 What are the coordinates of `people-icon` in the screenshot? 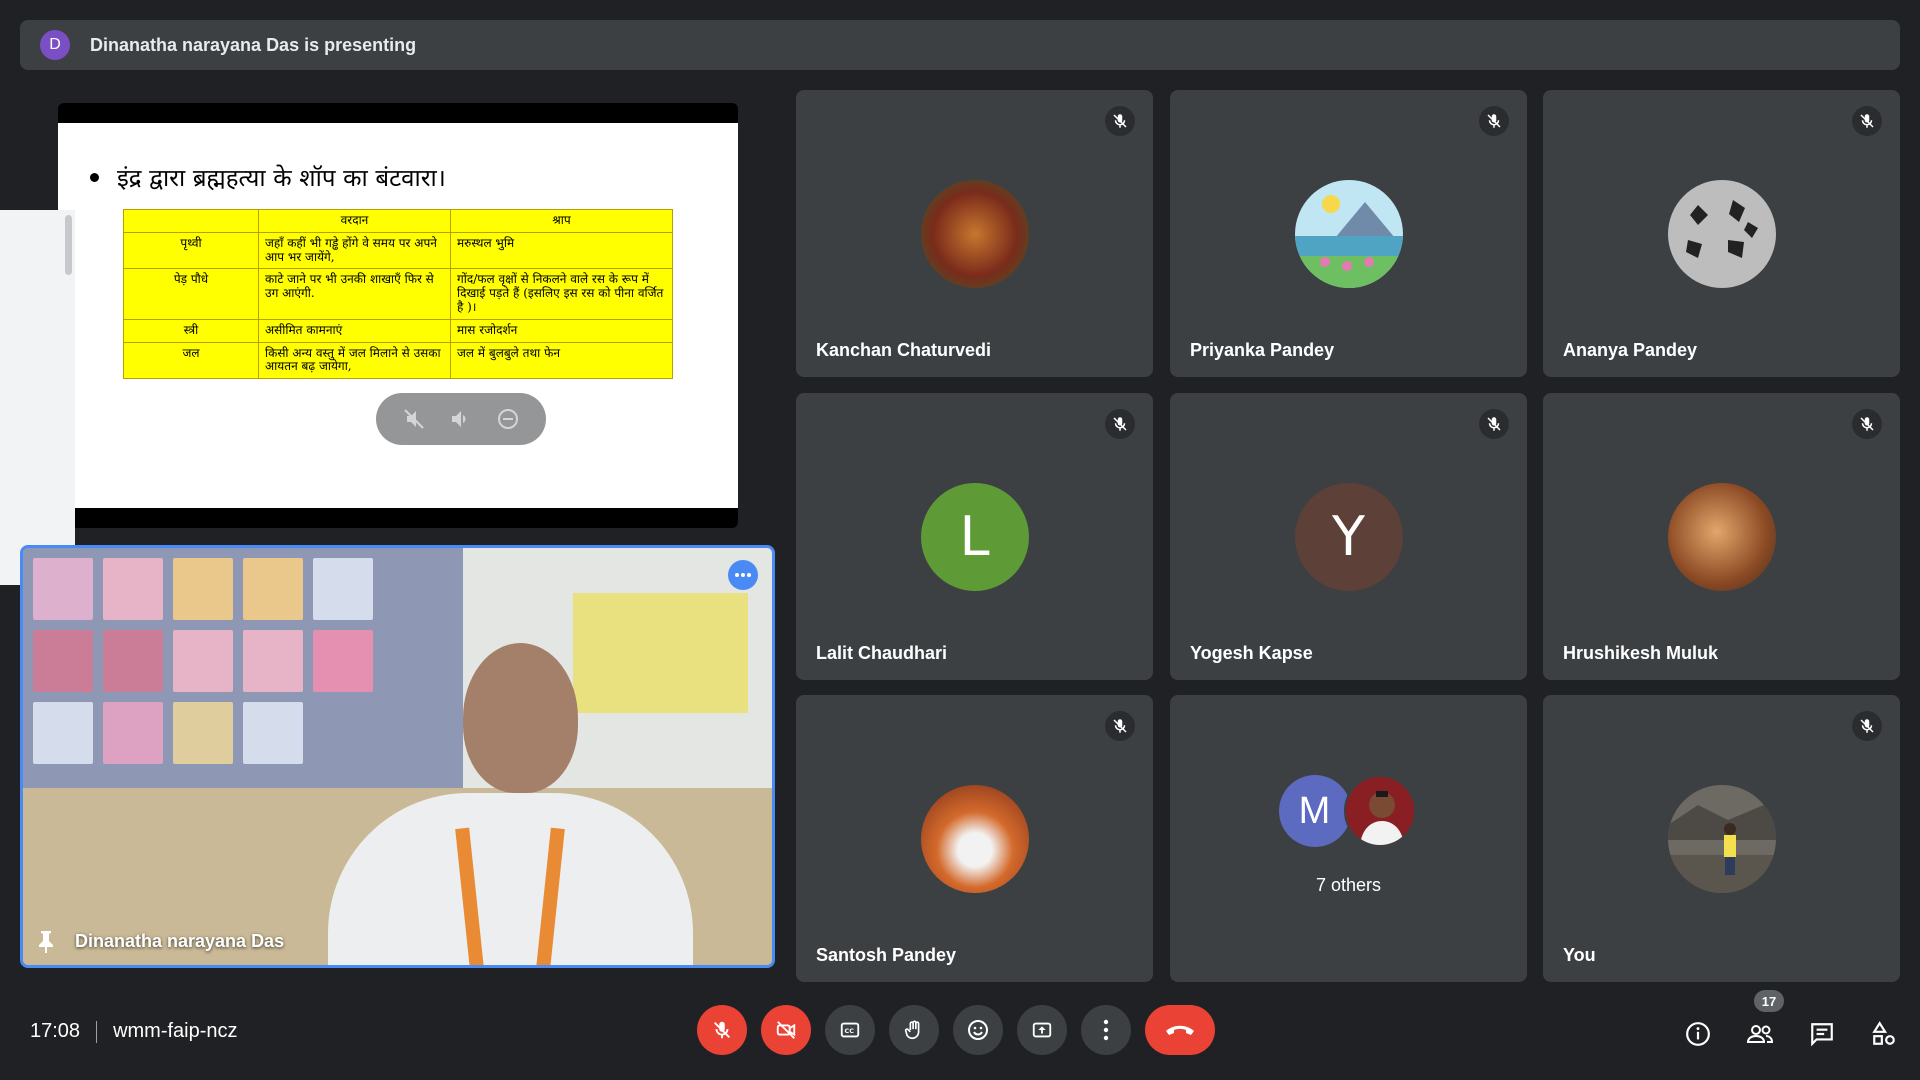 It's located at (1760, 1034).